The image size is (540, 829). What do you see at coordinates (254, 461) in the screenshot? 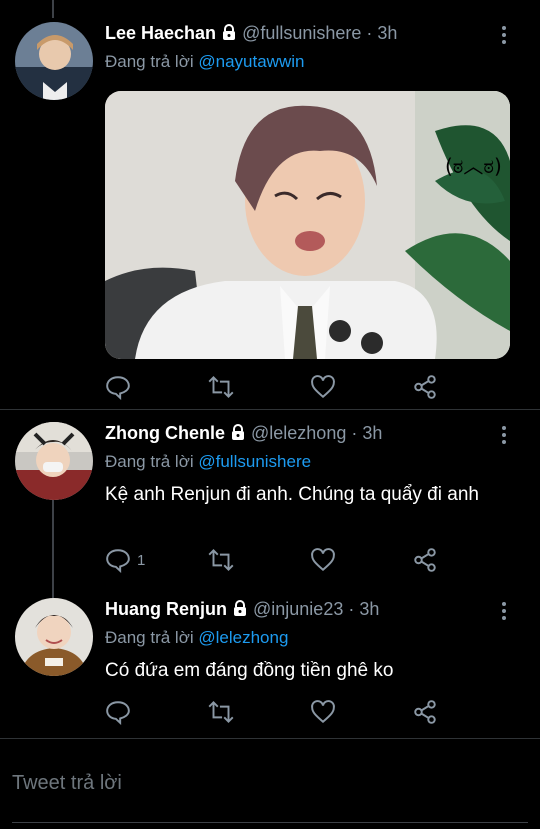
I see `reply-to-link: @fullsunishere` at bounding box center [254, 461].